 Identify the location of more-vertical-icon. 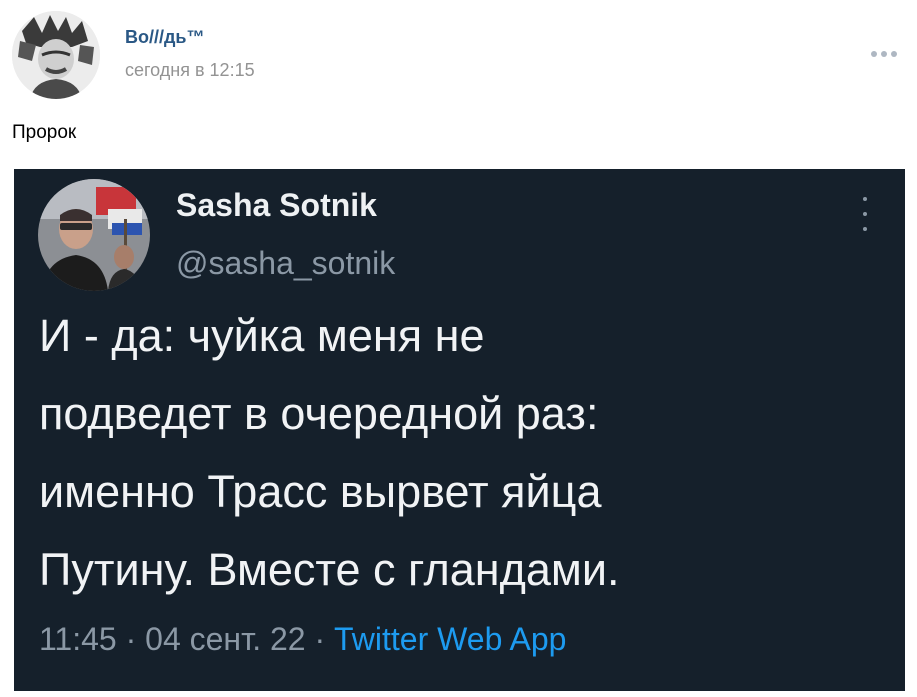
(865, 214).